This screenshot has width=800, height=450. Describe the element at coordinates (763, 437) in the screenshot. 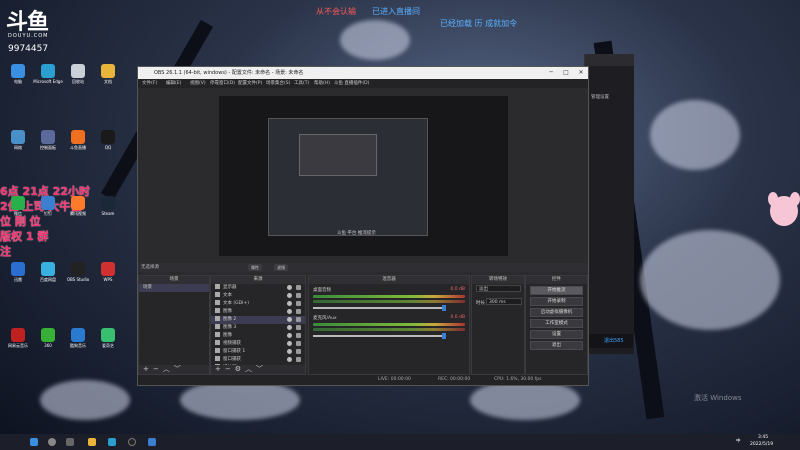

I see `clock-time: 3:45` at that location.